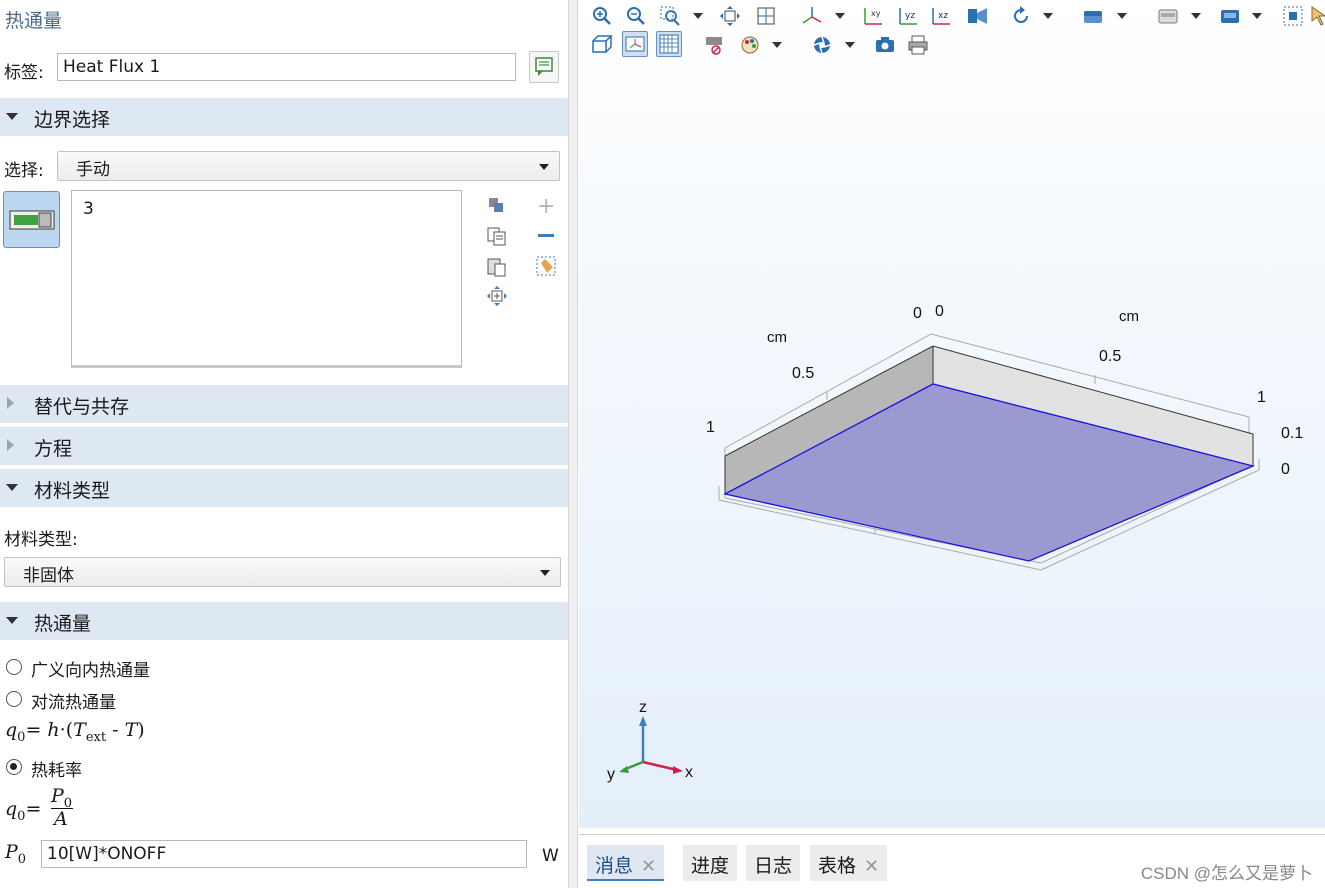 The image size is (1325, 888). I want to click on x-axis-label-0: 0, so click(917, 313).